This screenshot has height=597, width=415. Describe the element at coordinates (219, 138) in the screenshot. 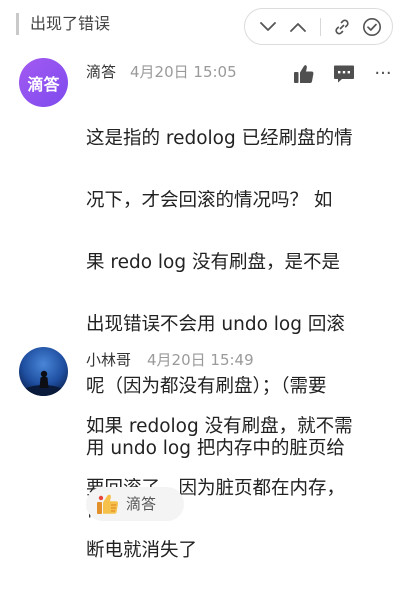

I see `comment-line: 这是指的 redolog 已经刷盘的情` at that location.